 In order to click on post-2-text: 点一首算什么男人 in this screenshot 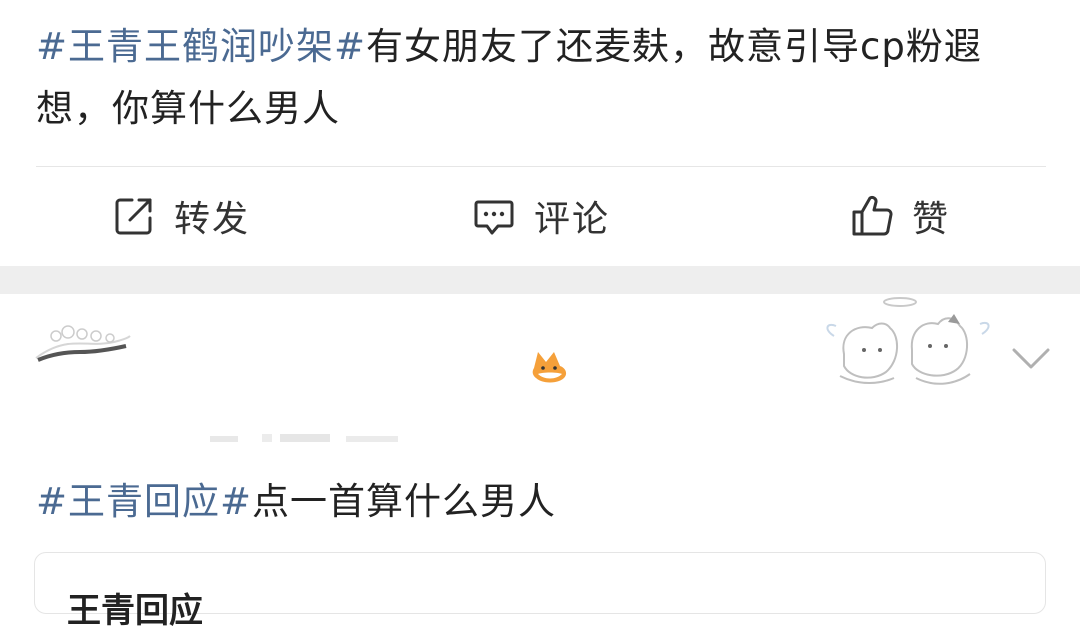, I will do `click(404, 501)`.